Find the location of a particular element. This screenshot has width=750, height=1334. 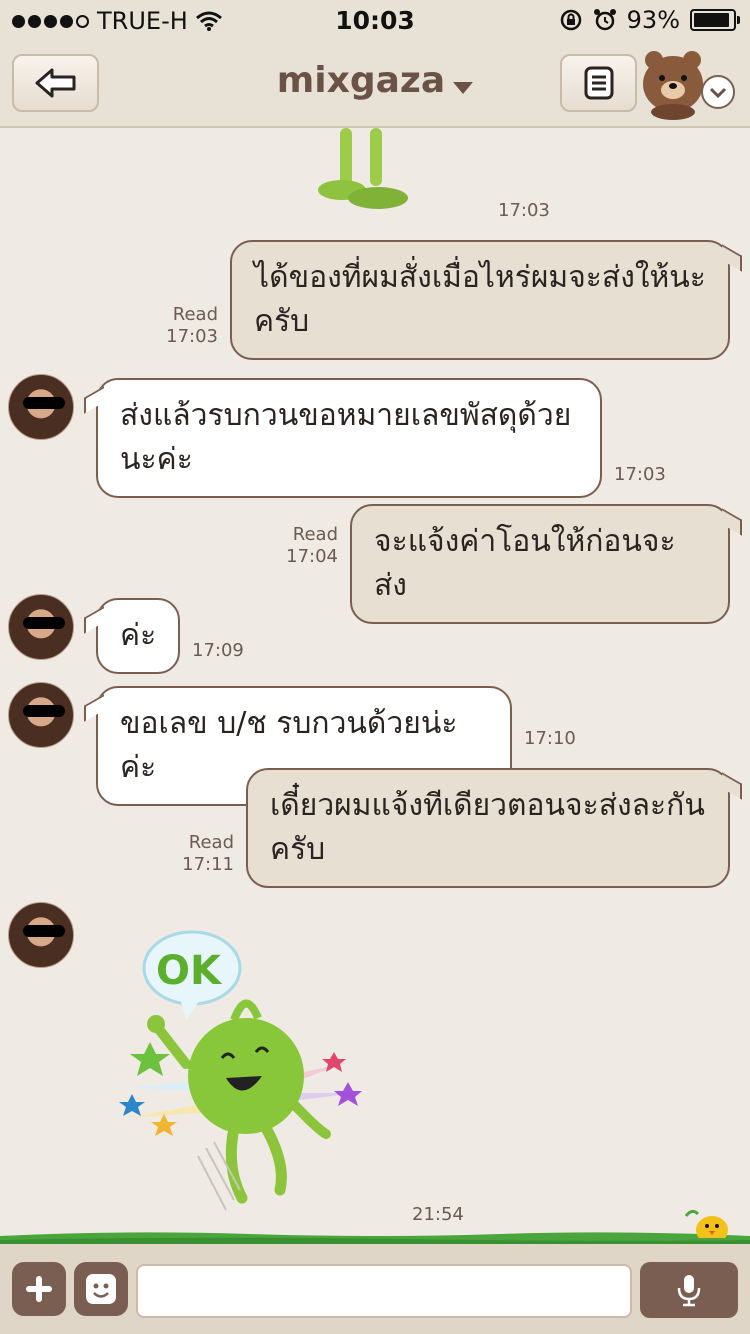

chevron-down-icon is located at coordinates (463, 87).